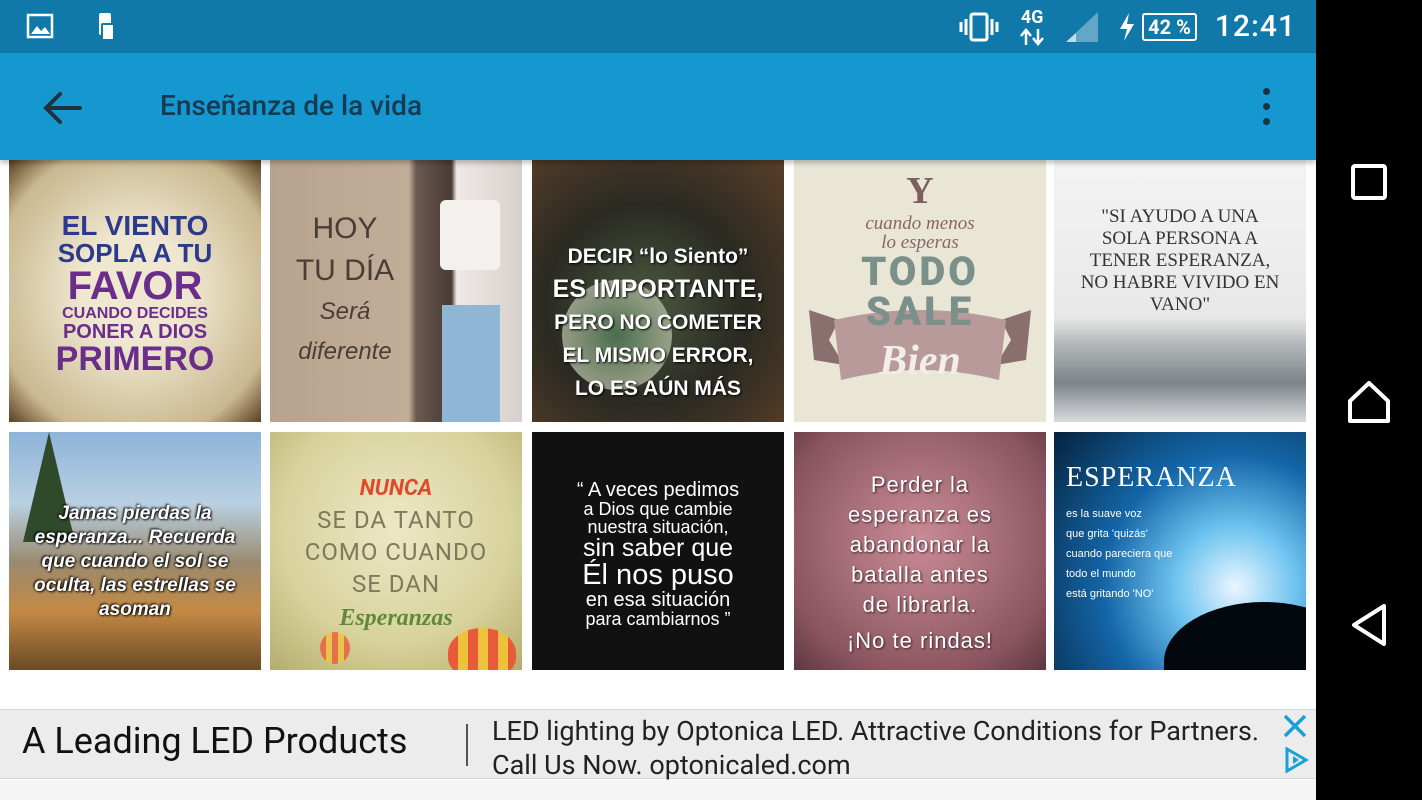  I want to click on caption-line: CUANDO DECIDES, so click(135, 313).